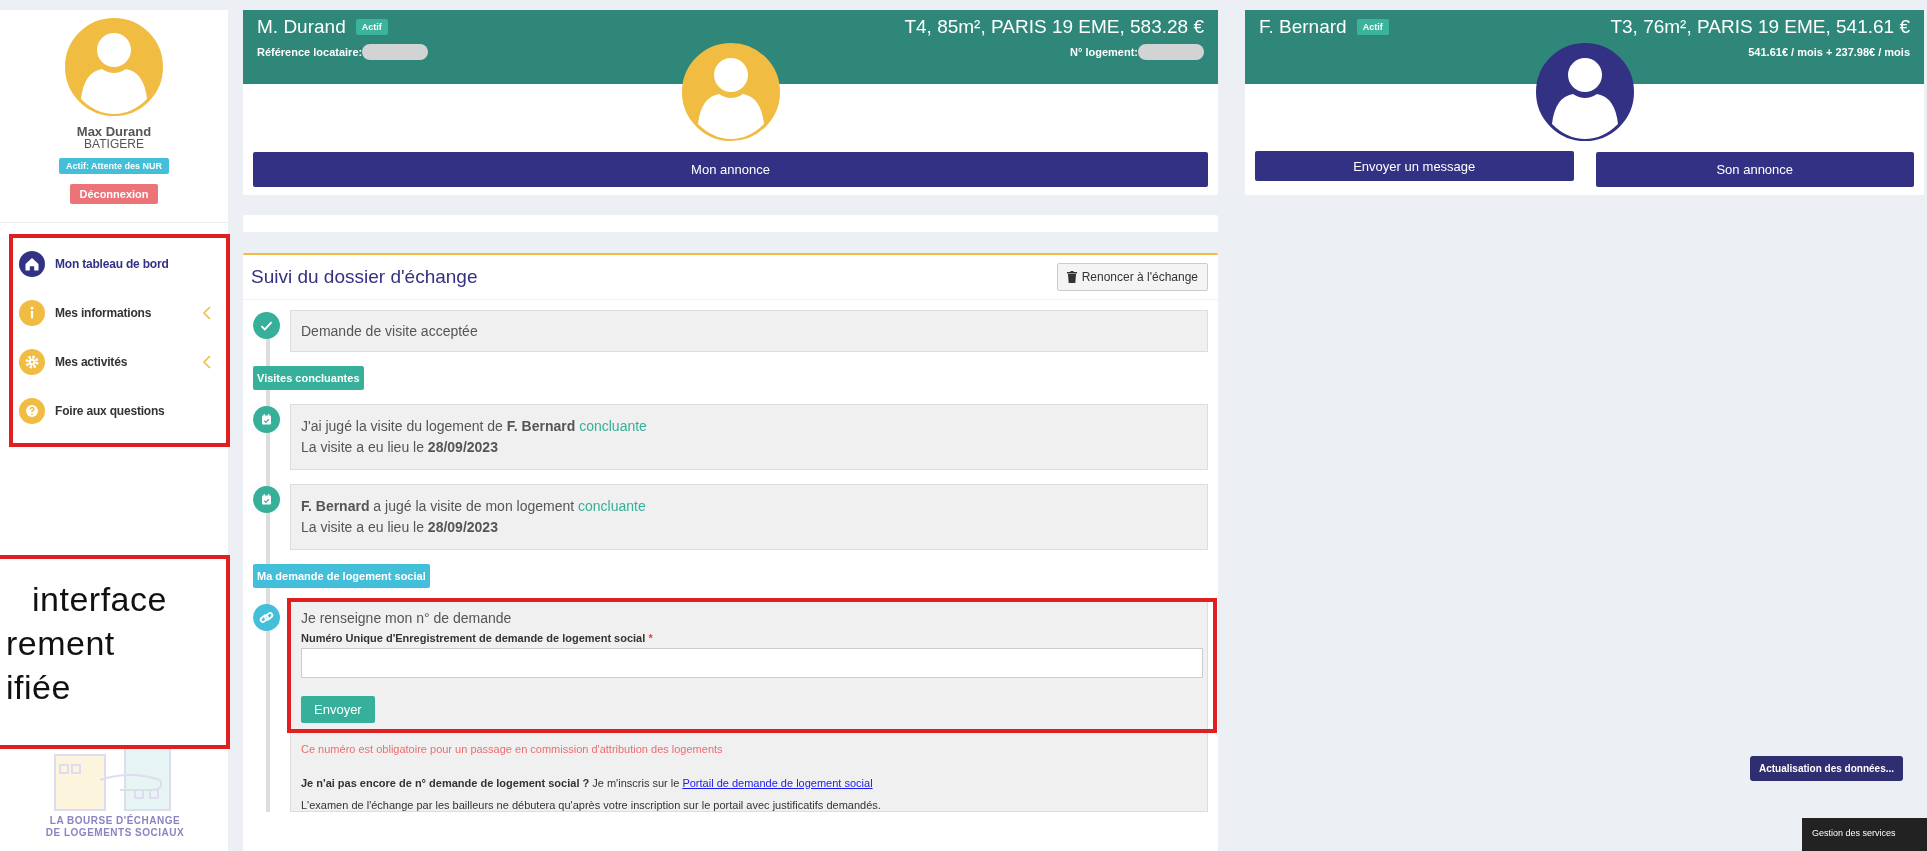  What do you see at coordinates (1414, 166) in the screenshot?
I see `message-button: Envoyer un message` at bounding box center [1414, 166].